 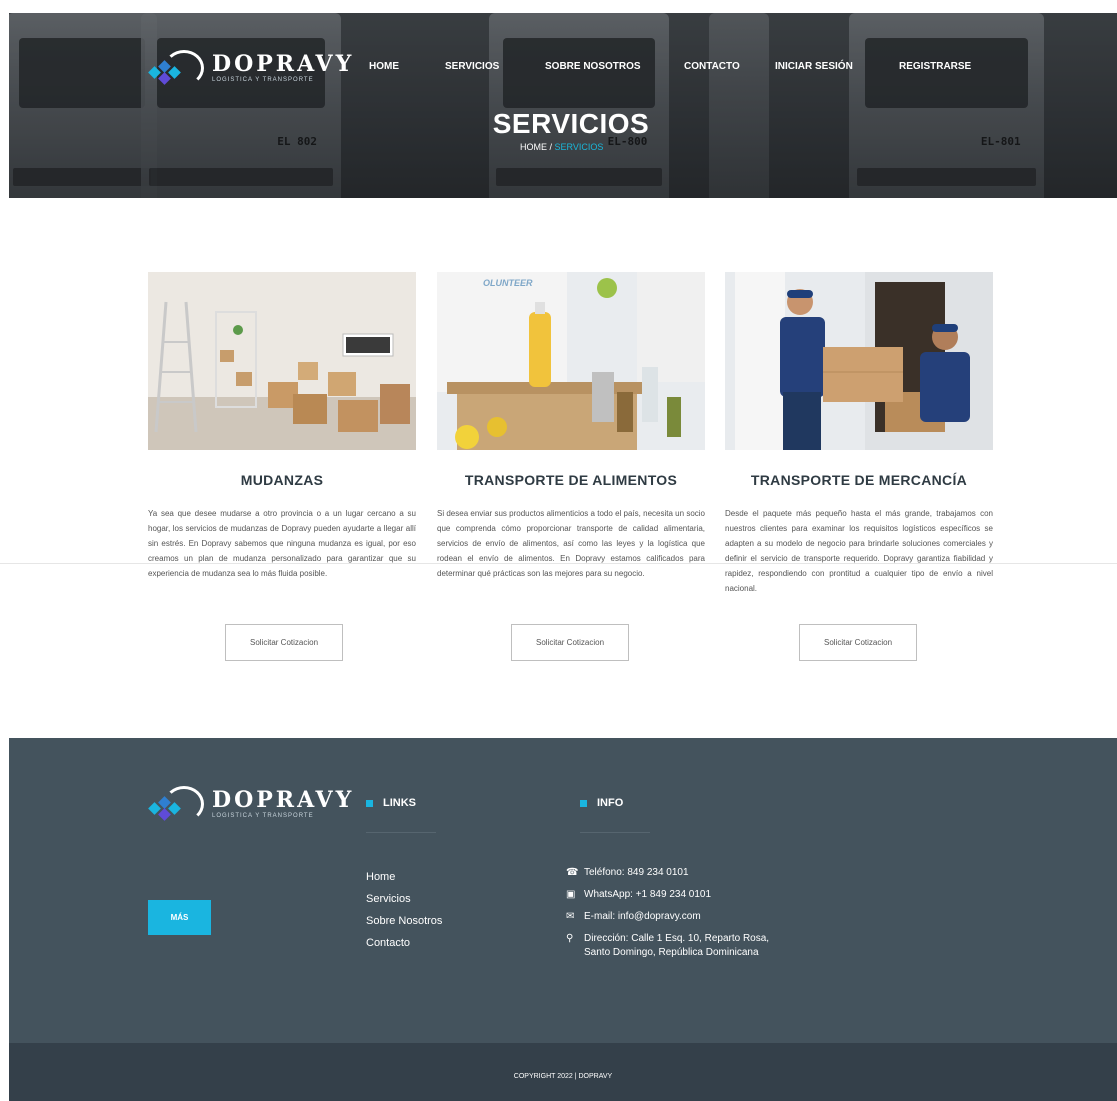 I want to click on volunteer-shirt-text: OLUNTEER, so click(x=508, y=283).